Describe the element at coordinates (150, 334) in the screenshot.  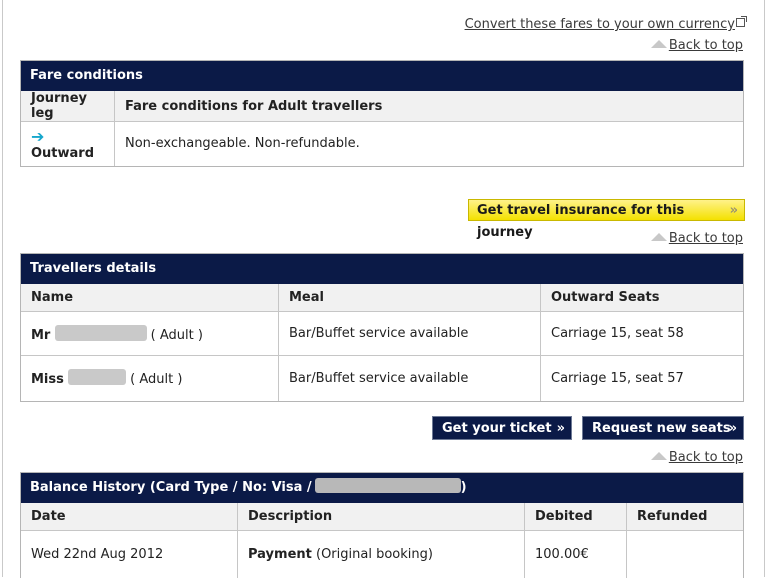
I see `traveller-name-cell: Mr ( Adult )` at that location.